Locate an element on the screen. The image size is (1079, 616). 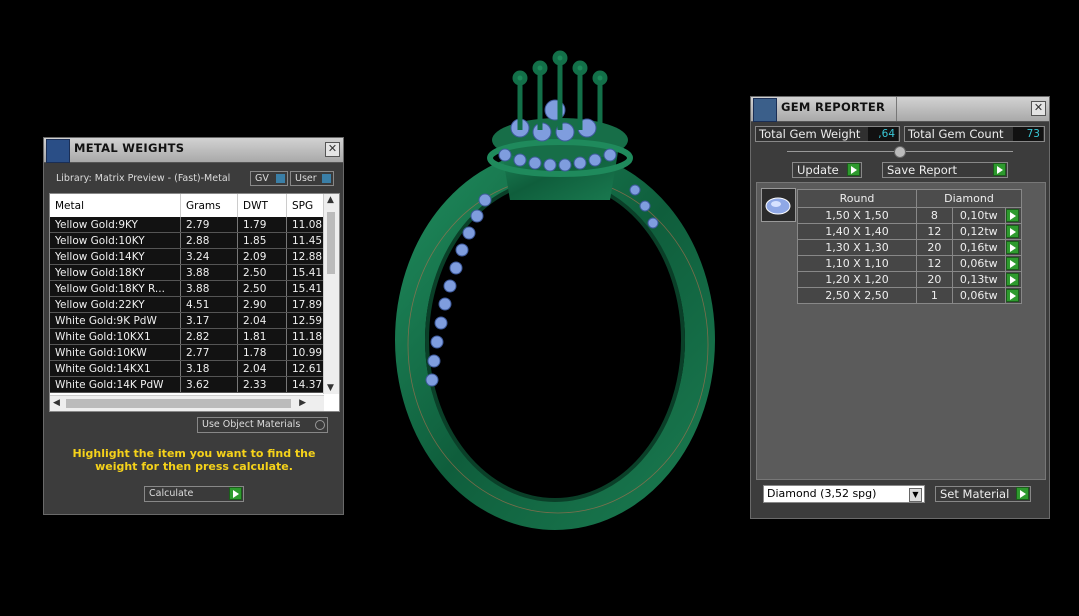
use-object-materials-checkbox: Use Object Materials is located at coordinates (262, 425).